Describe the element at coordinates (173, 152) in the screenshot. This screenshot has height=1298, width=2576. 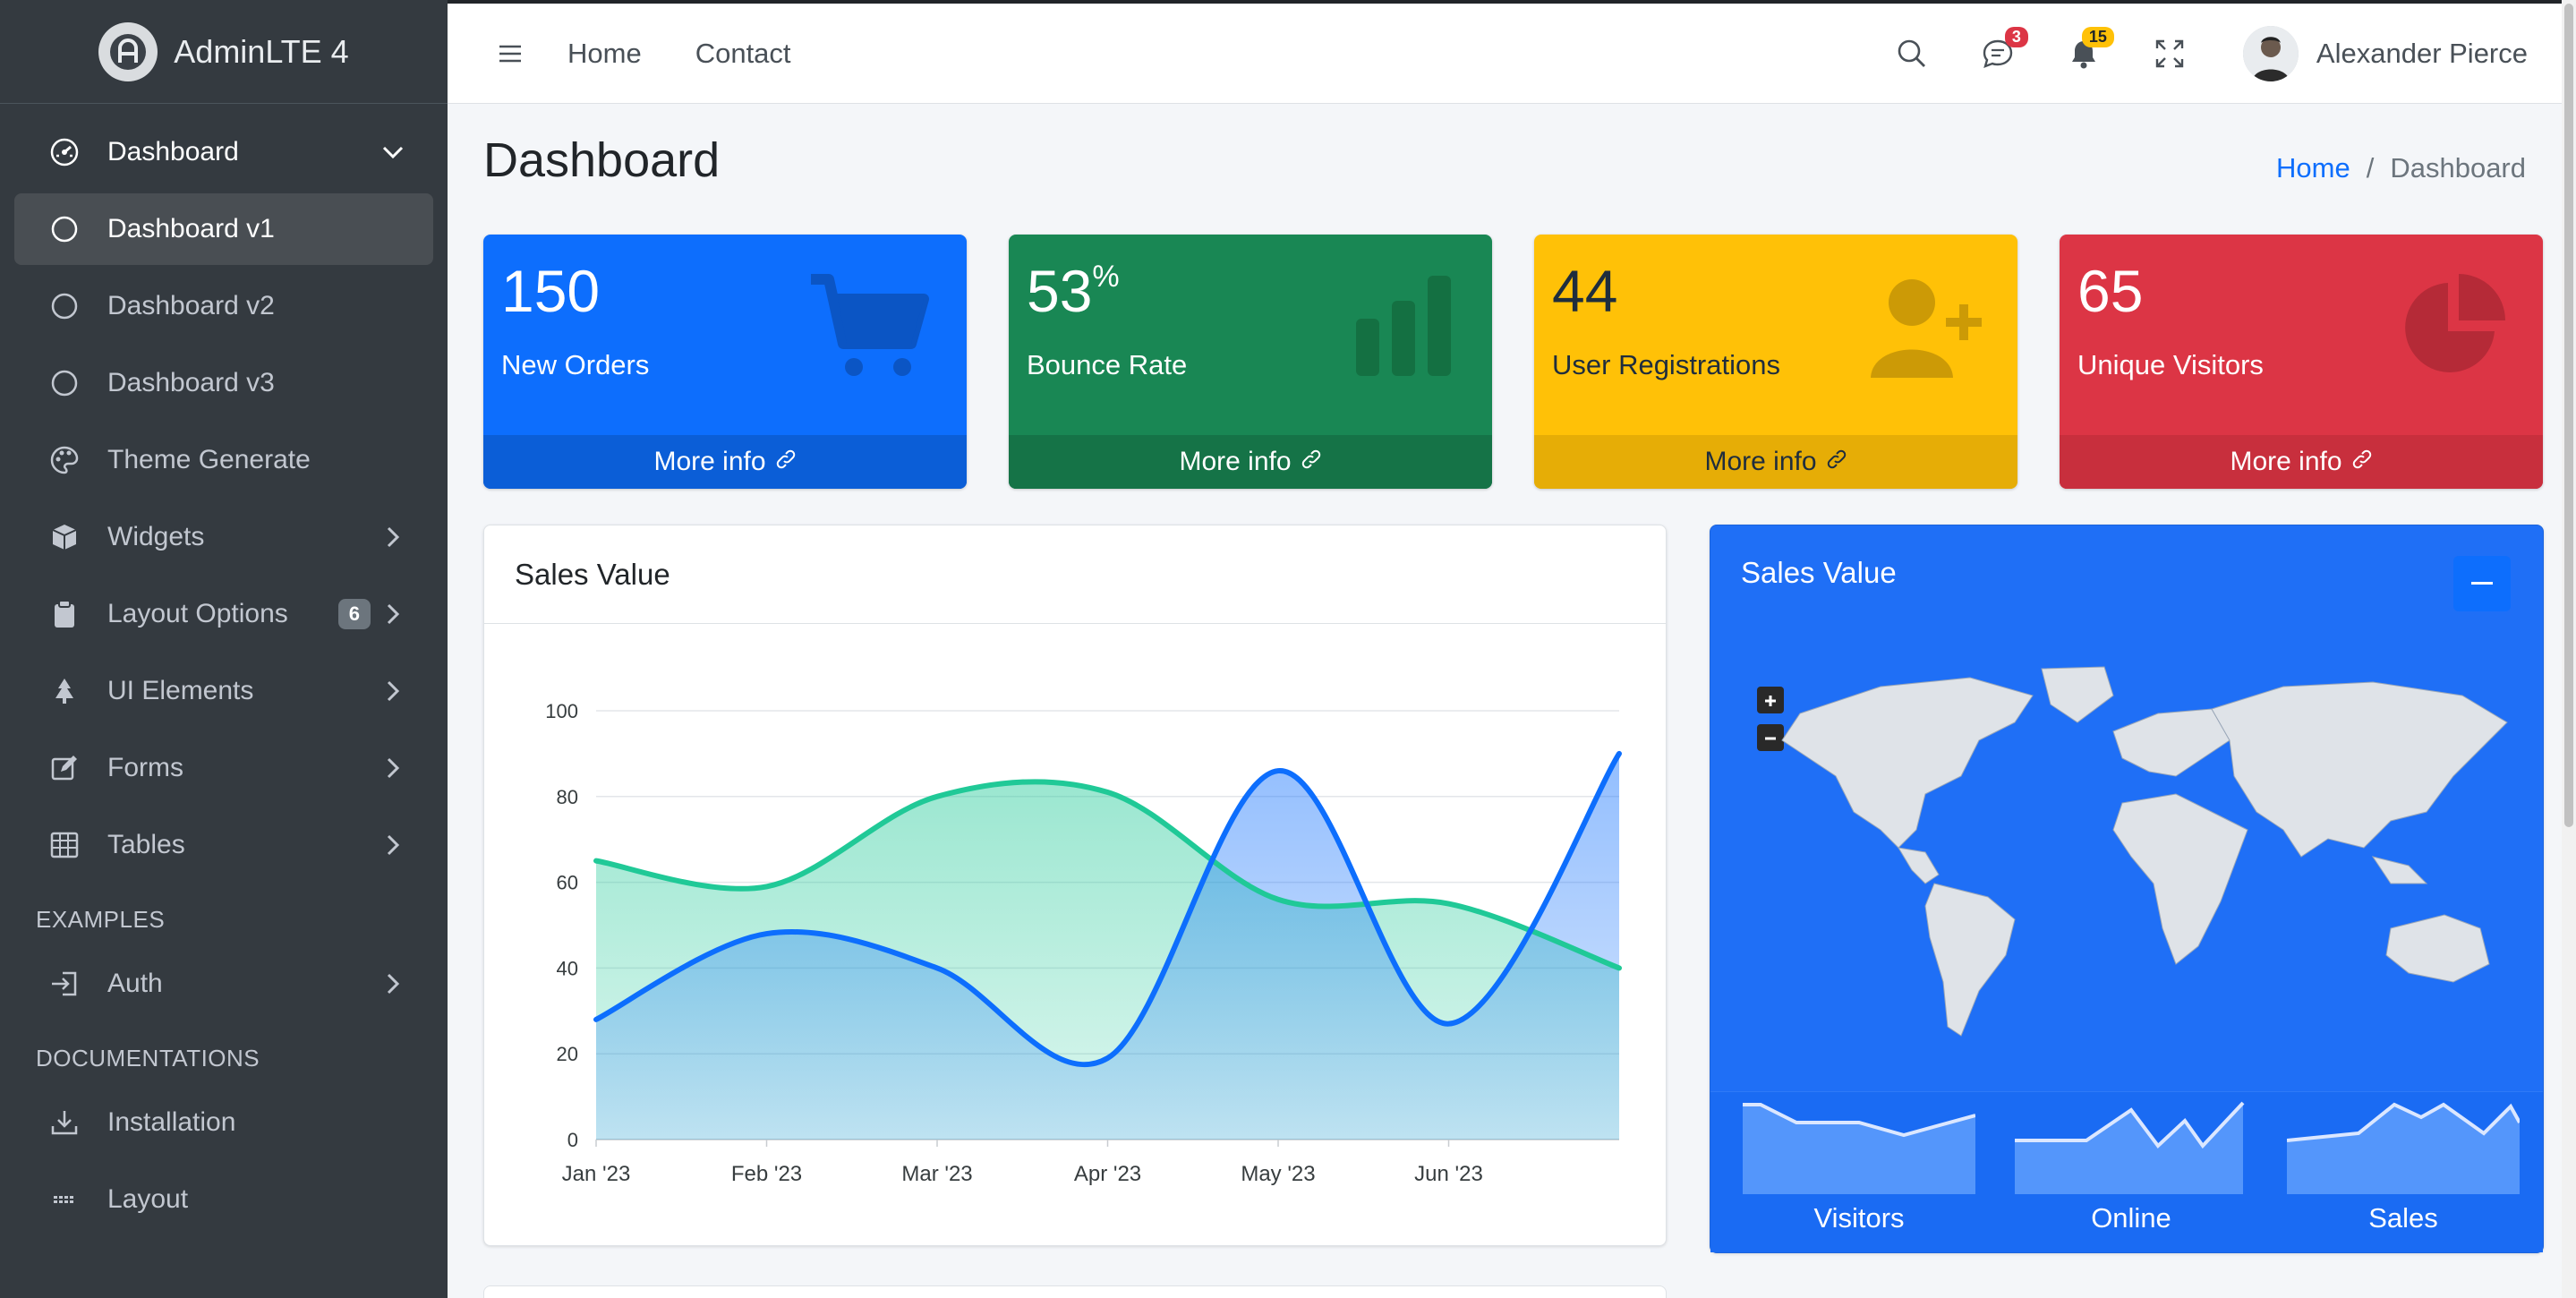
I see `sidebar-item-label: Dashboard` at that location.